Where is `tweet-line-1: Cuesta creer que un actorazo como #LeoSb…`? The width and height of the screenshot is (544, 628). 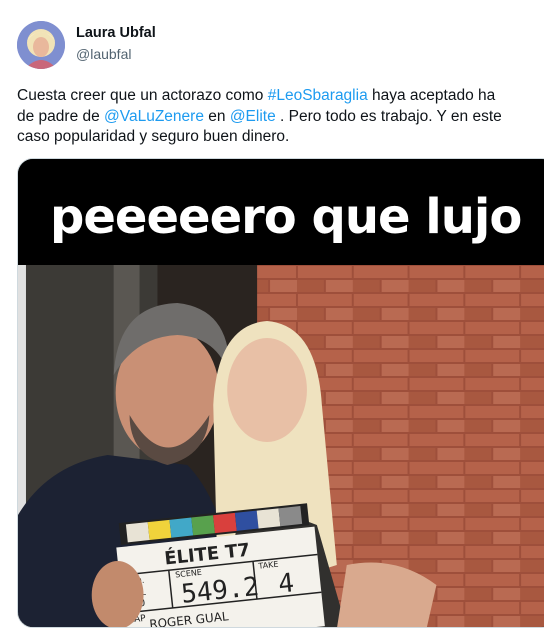 tweet-line-1: Cuesta creer que un actorazo como #LeoSb… is located at coordinates (280, 96).